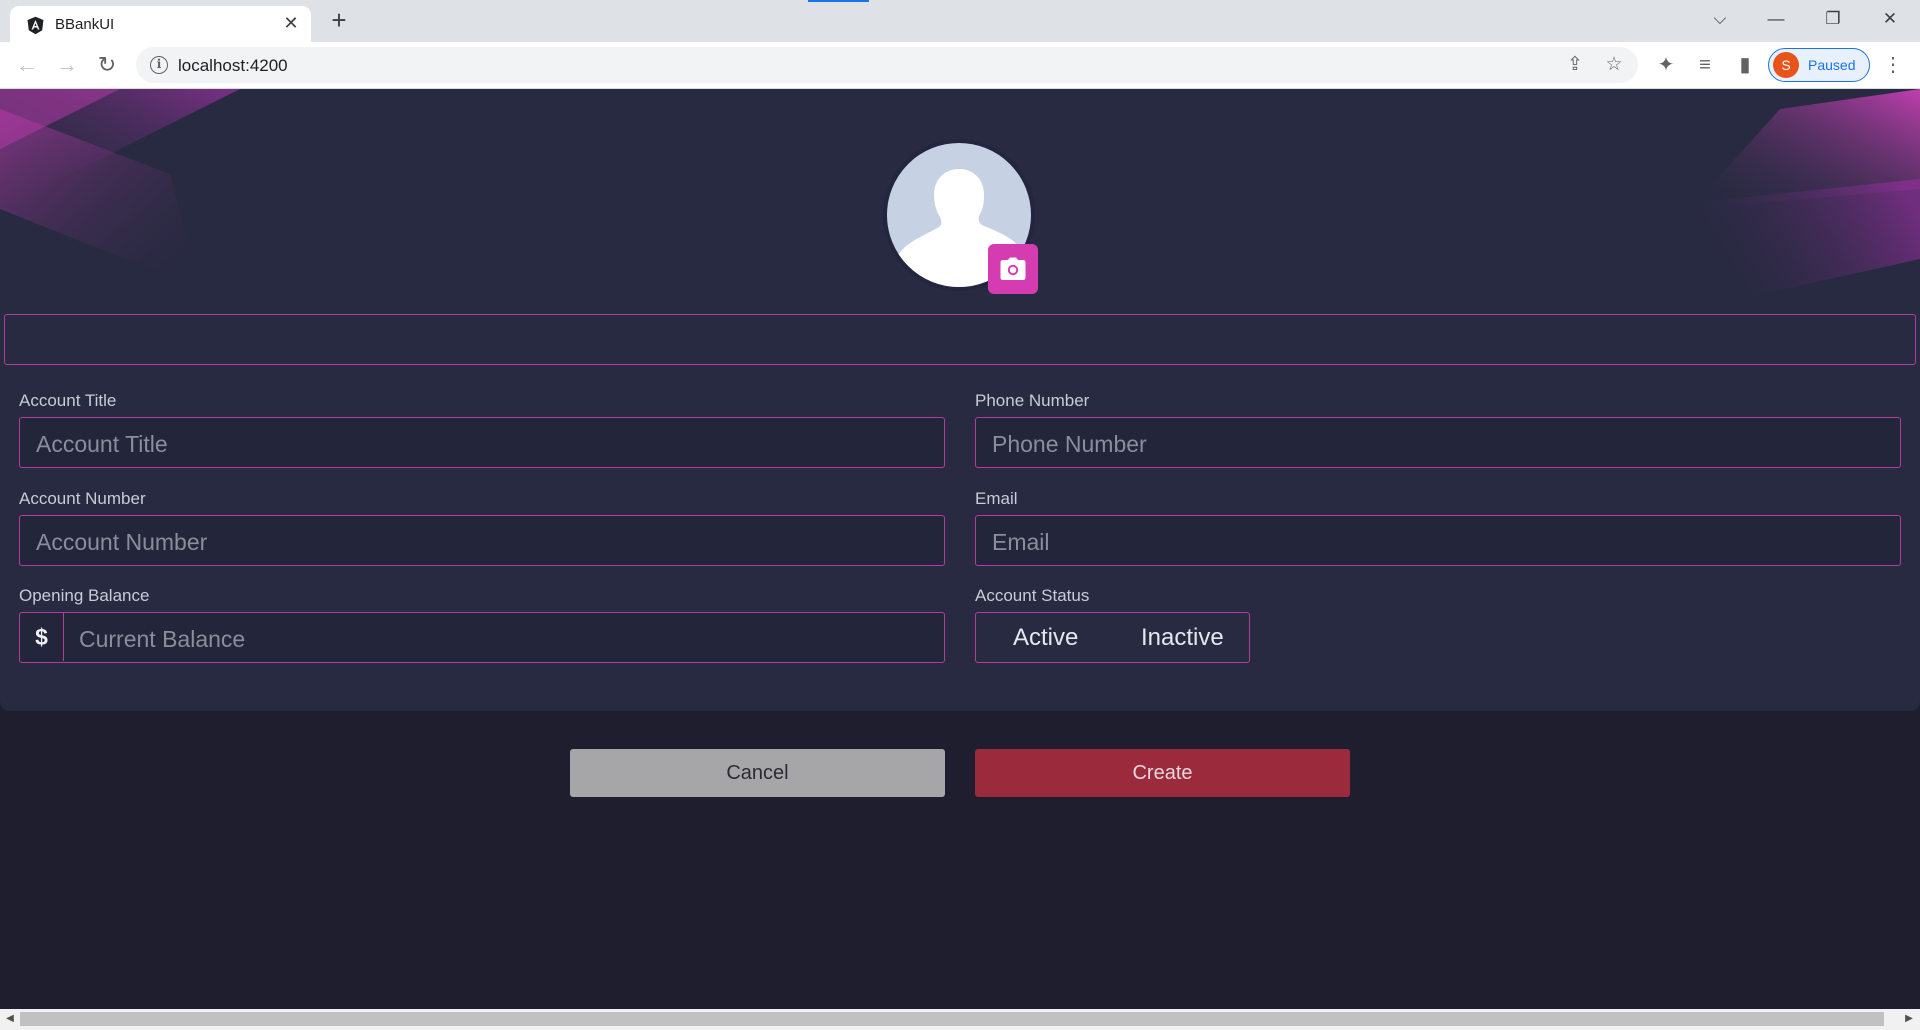 This screenshot has height=1030, width=1920. What do you see at coordinates (757, 773) in the screenshot?
I see `cancel-button: Cancel` at bounding box center [757, 773].